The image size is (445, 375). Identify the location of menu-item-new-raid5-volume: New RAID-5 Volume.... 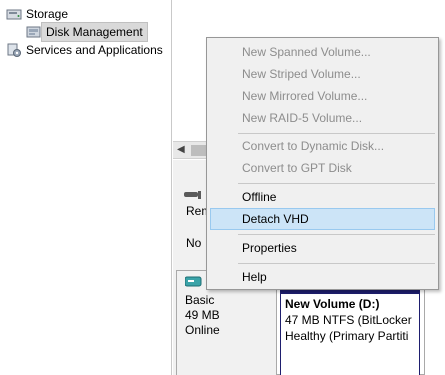
(322, 118).